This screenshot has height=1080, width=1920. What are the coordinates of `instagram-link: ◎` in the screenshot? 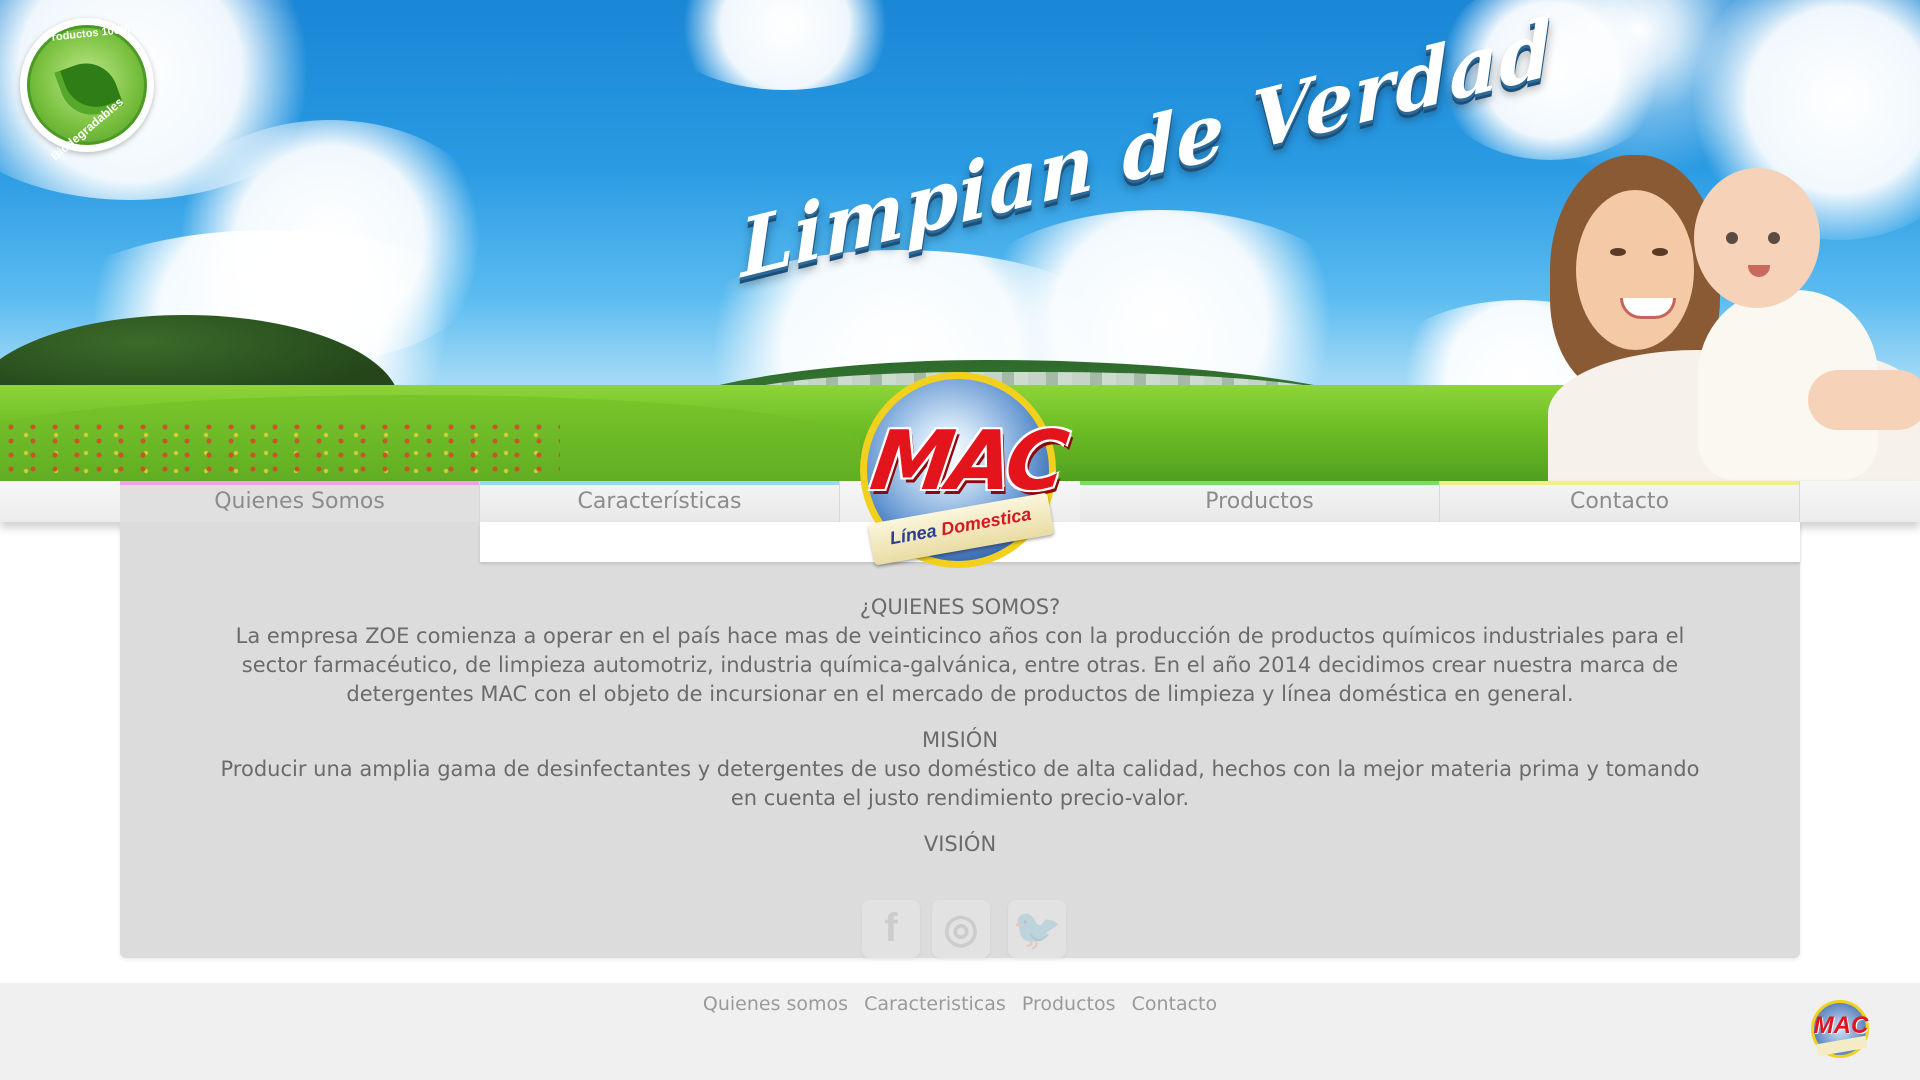 It's located at (961, 929).